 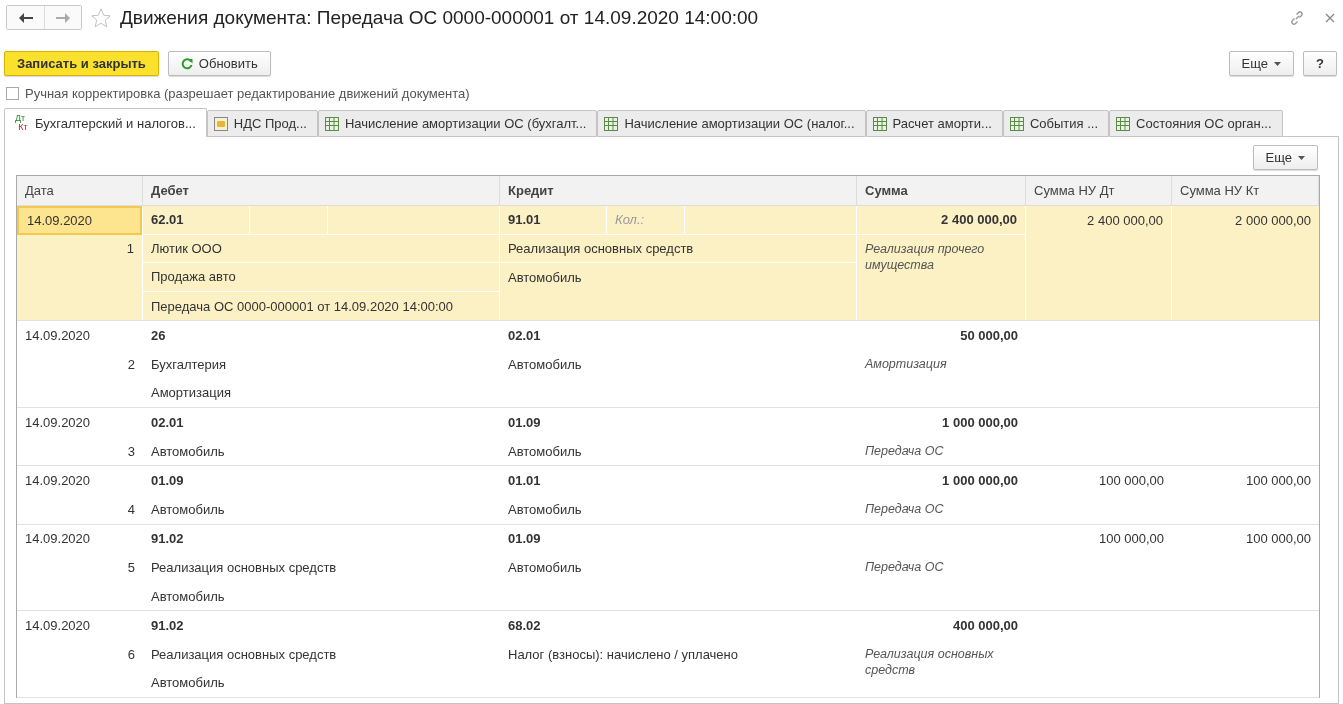 What do you see at coordinates (1245, 190) in the screenshot?
I see `column-header: Сумма НУ Кт` at bounding box center [1245, 190].